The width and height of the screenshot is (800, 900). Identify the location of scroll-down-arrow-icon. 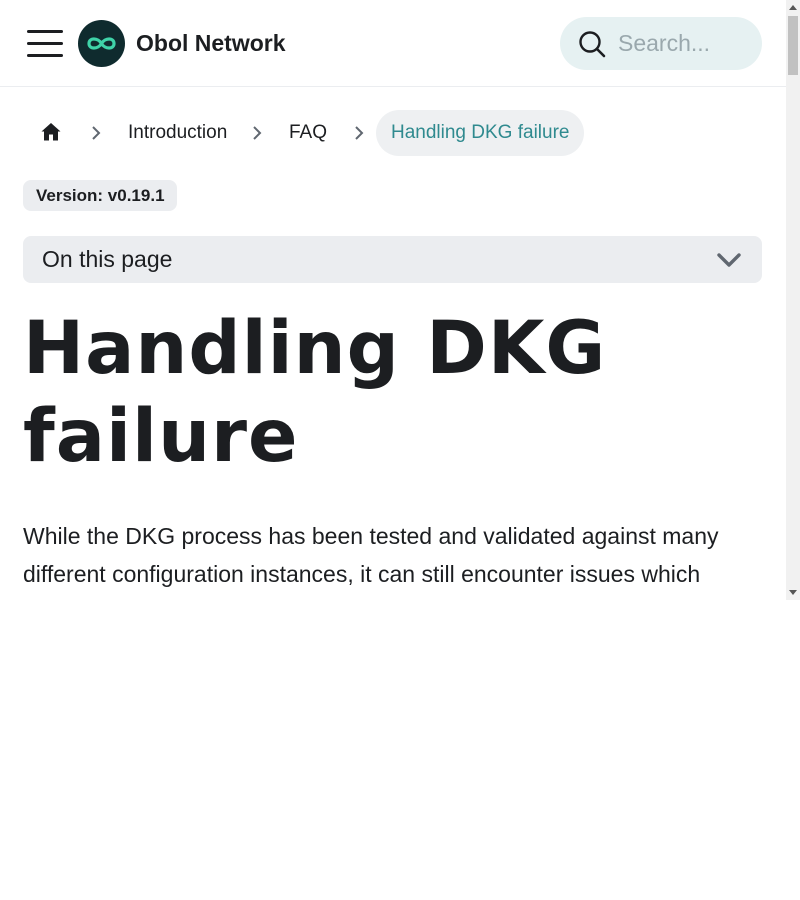
(793, 592).